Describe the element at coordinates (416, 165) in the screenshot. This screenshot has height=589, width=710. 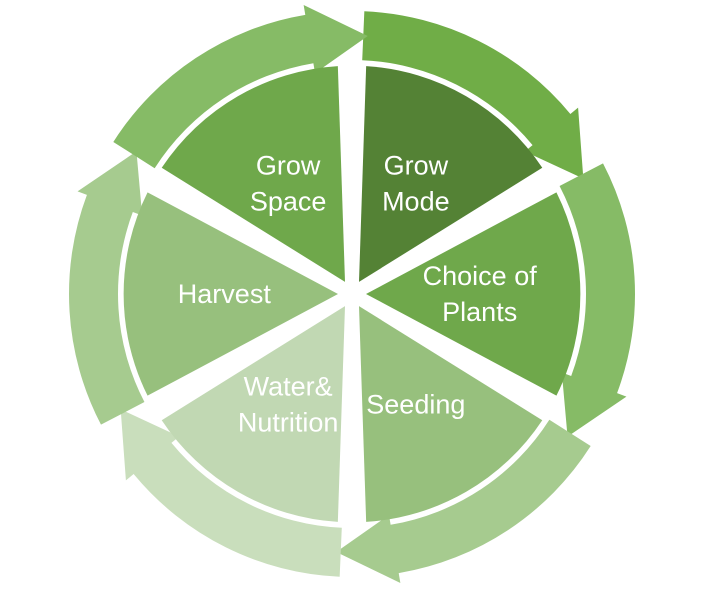
I see `grow-mode-label-line: Grow` at that location.